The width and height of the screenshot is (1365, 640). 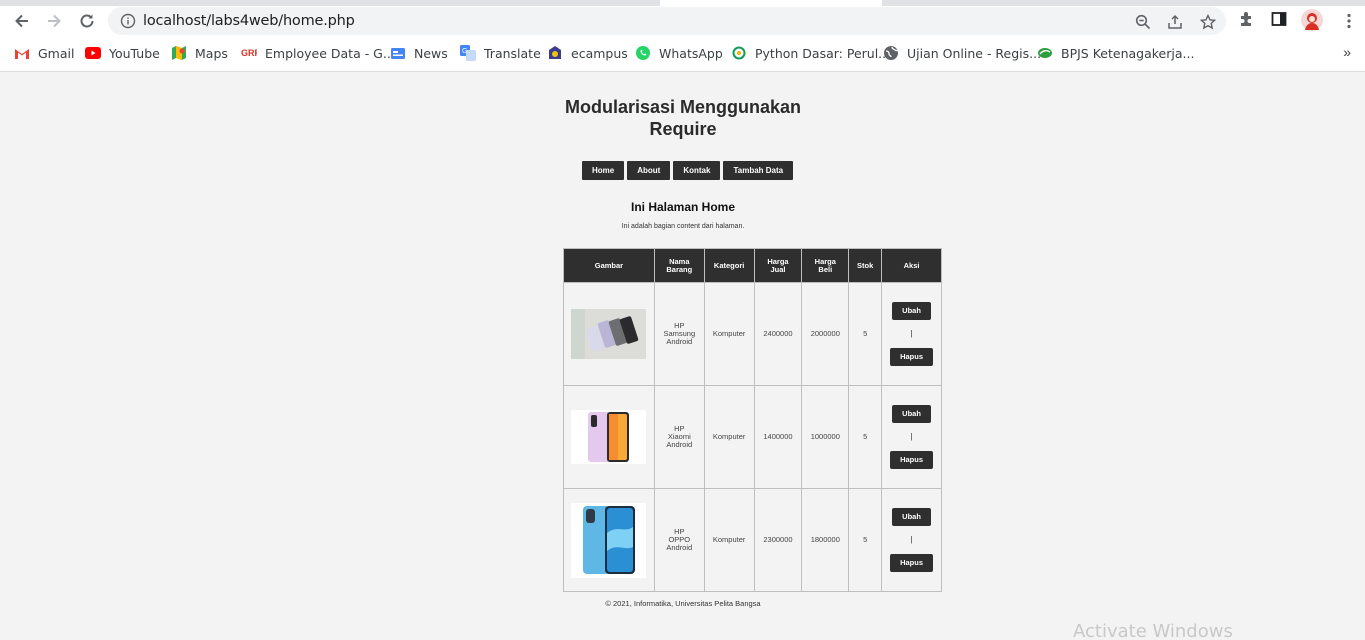 I want to click on profile-avatar, so click(x=1312, y=20).